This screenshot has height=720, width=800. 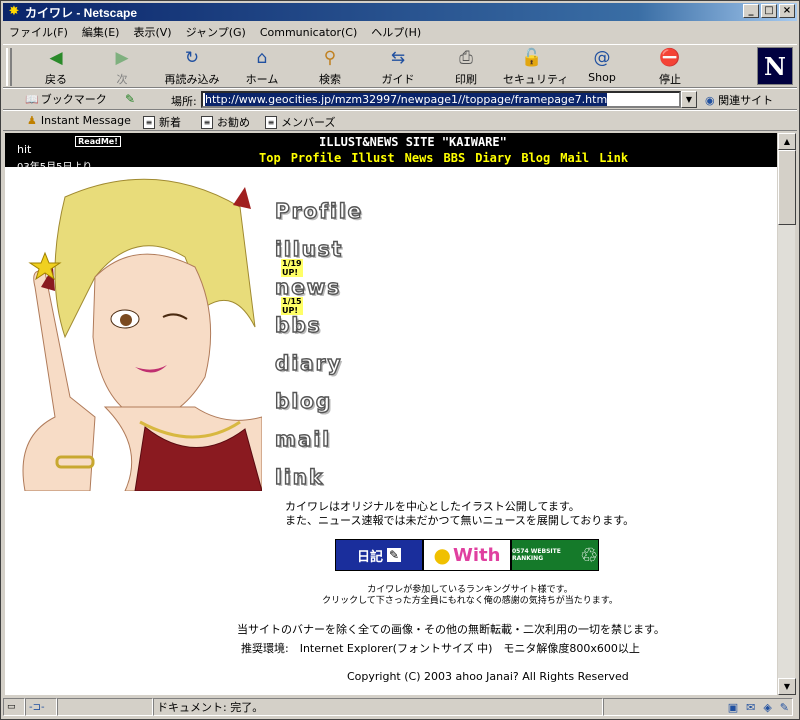 I want to click on netscape-icon: ✸, so click(x=14, y=11).